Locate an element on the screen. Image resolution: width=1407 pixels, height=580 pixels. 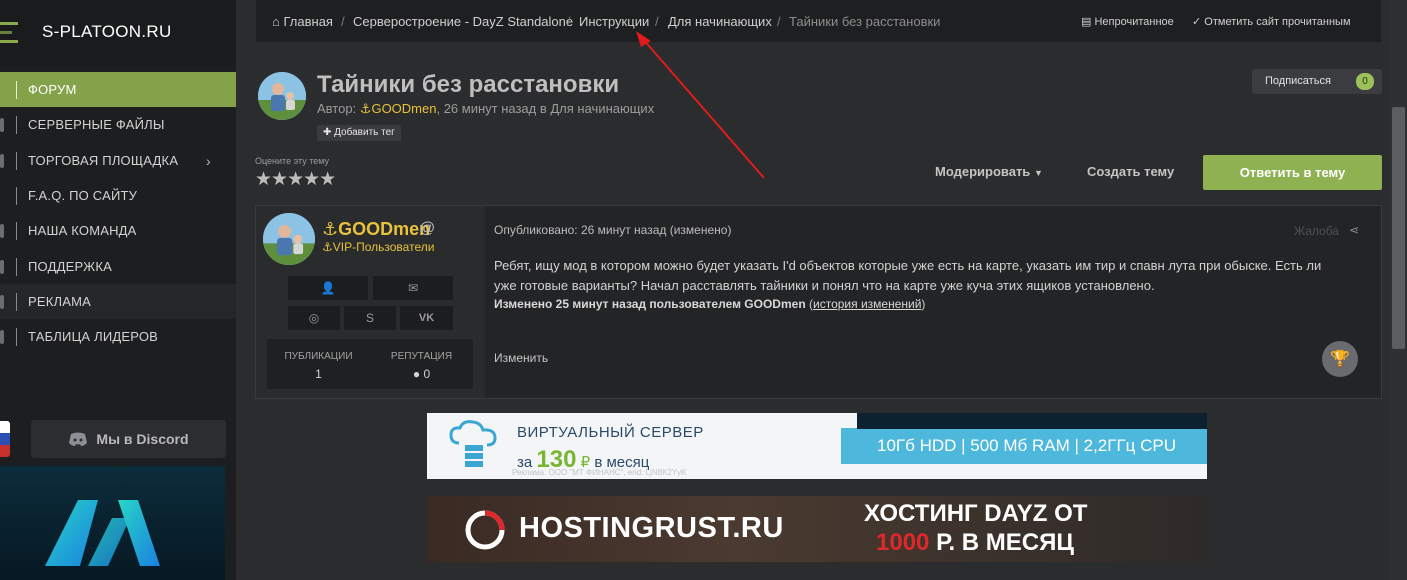
ad1-specs: 10Гб HDD | 500 Мб RAM | 2,2ГГц CPU is located at coordinates (1024, 446).